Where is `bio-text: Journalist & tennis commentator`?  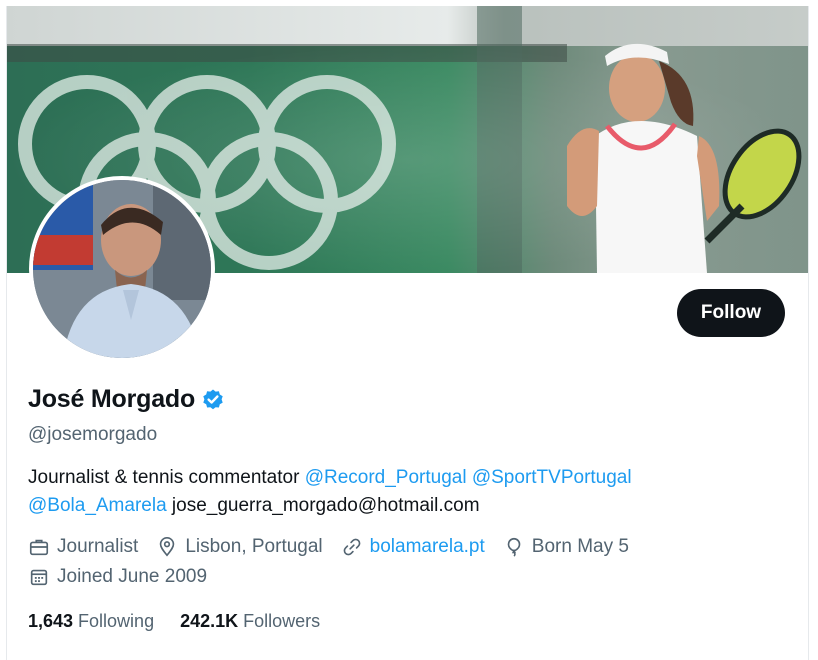
bio-text: Journalist & tennis commentator is located at coordinates (164, 477).